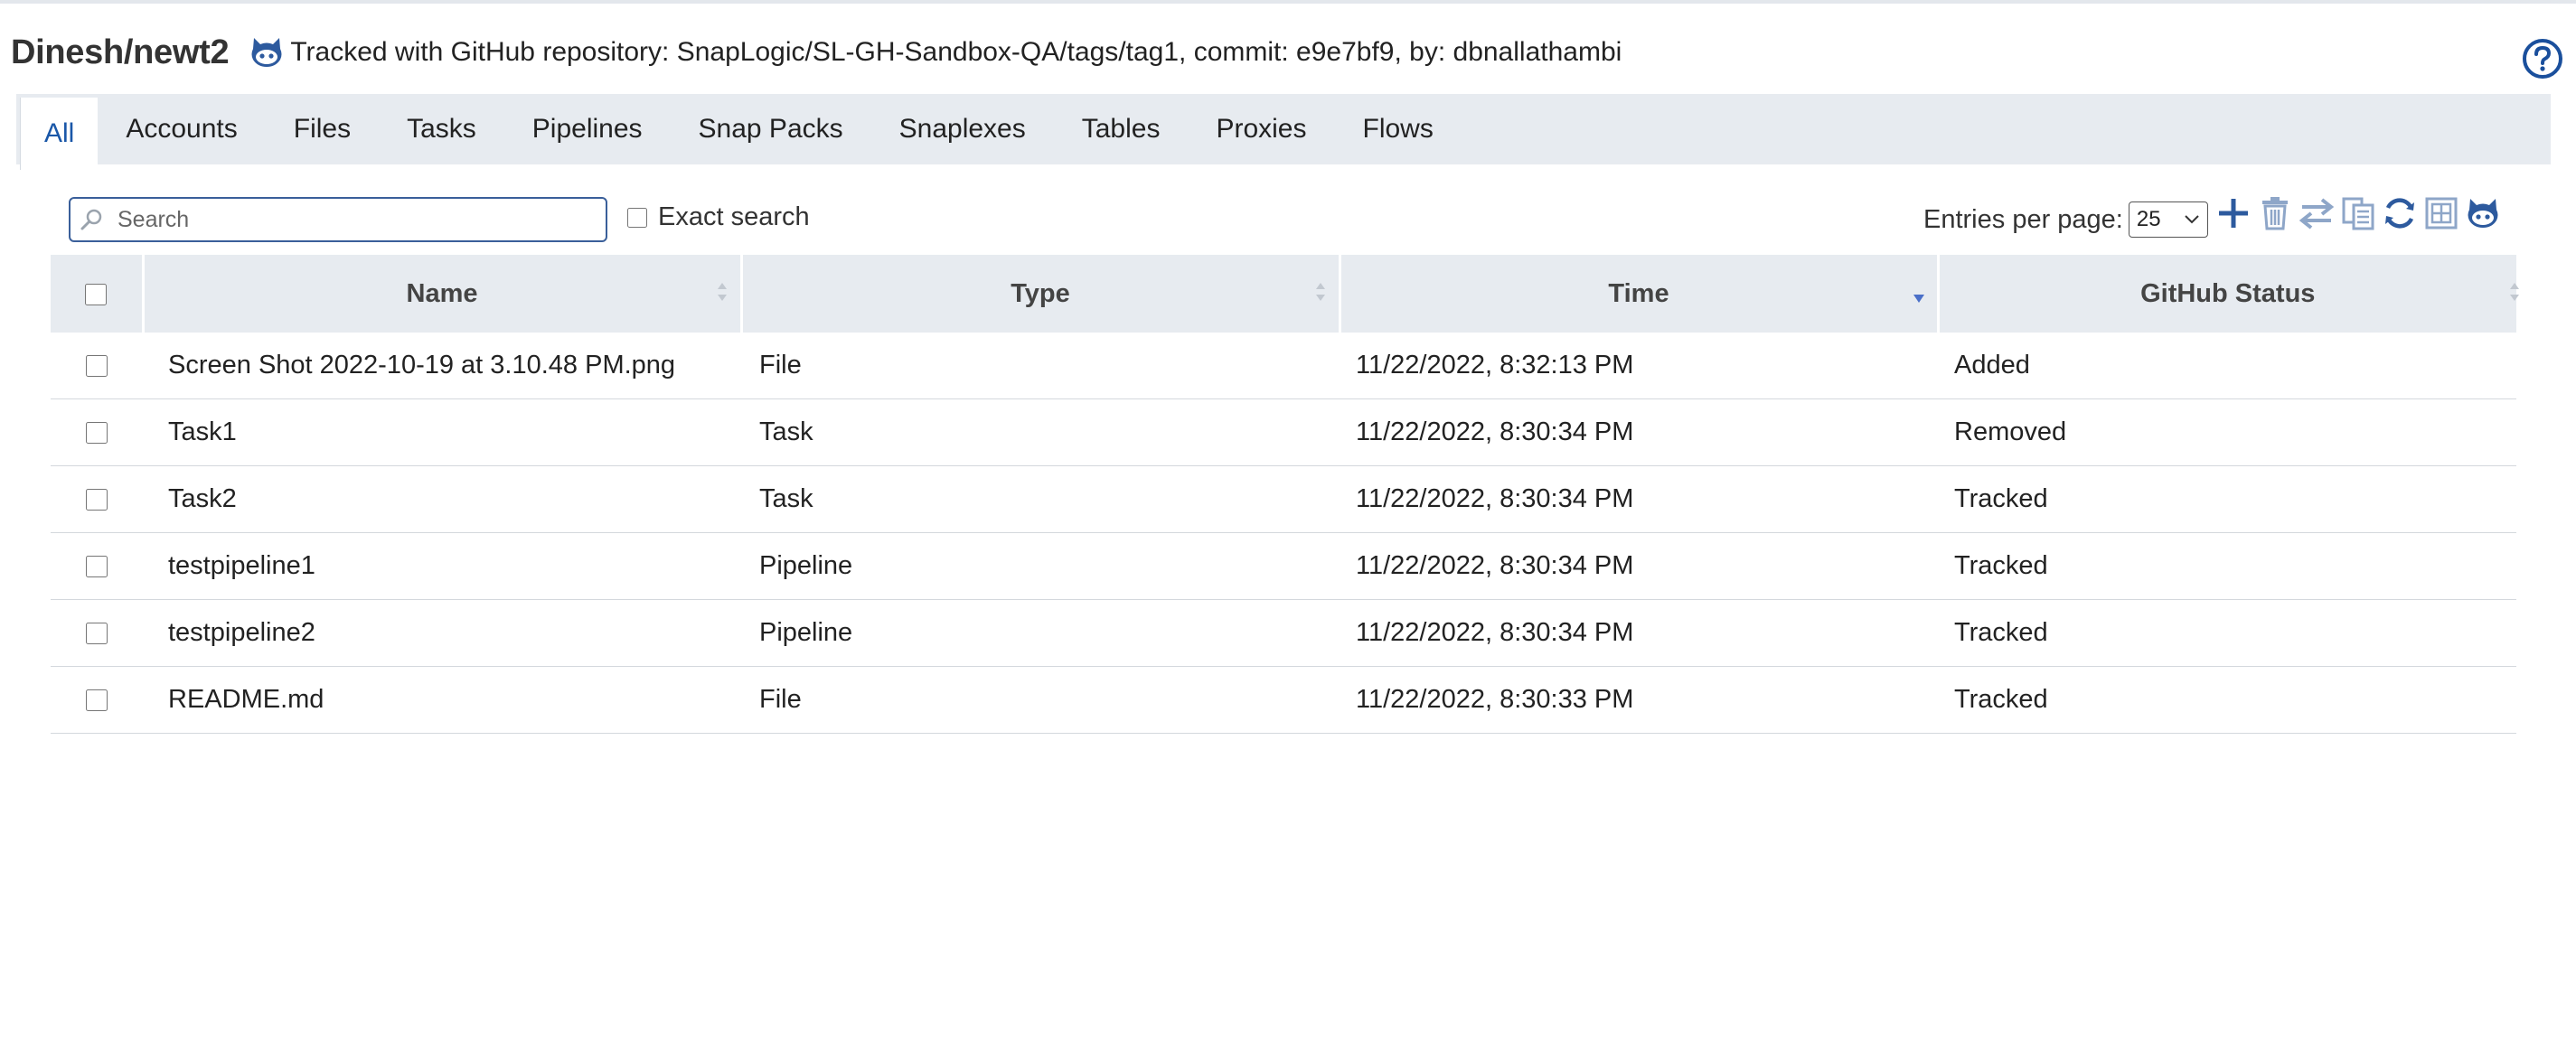 This screenshot has width=2576, height=1059. What do you see at coordinates (637, 217) in the screenshot?
I see `exact-search-checkbox` at bounding box center [637, 217].